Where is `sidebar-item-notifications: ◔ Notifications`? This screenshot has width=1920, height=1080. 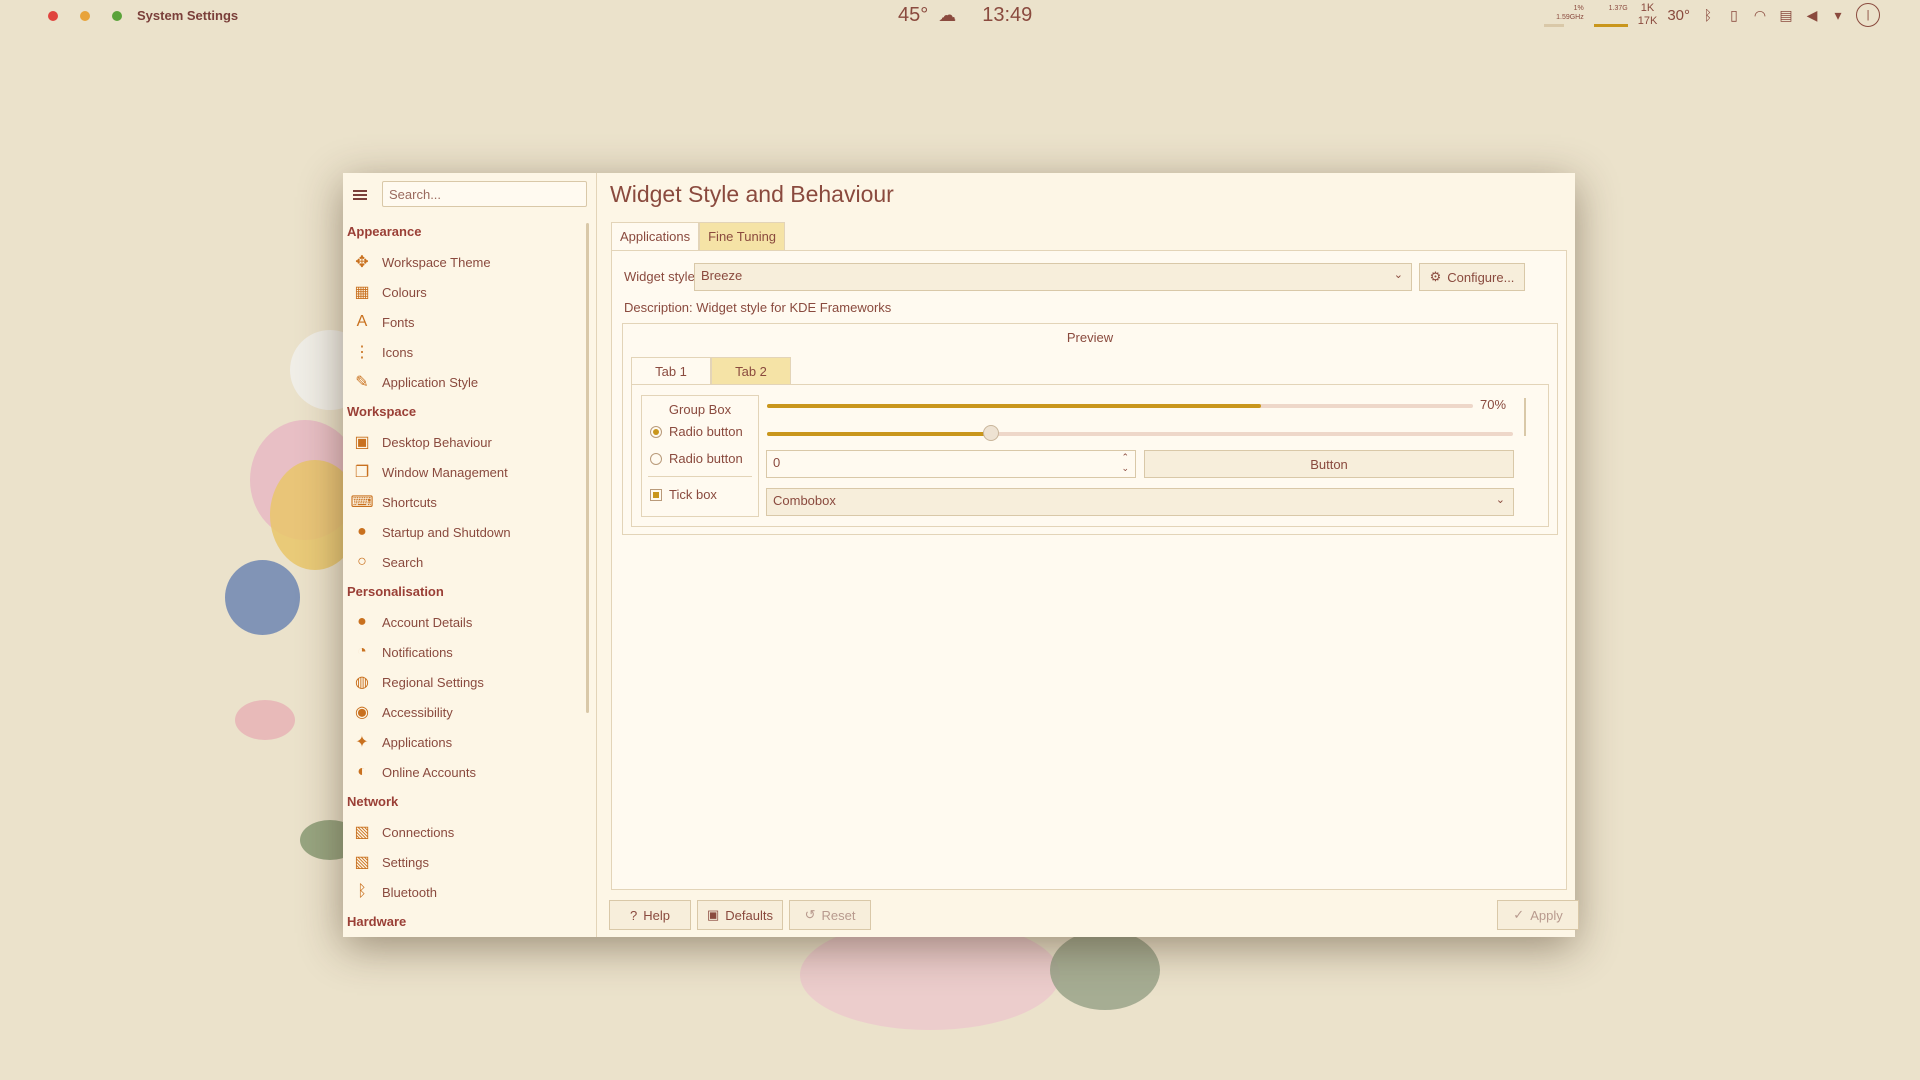
sidebar-item-notifications: ◔ Notifications is located at coordinates (465, 652).